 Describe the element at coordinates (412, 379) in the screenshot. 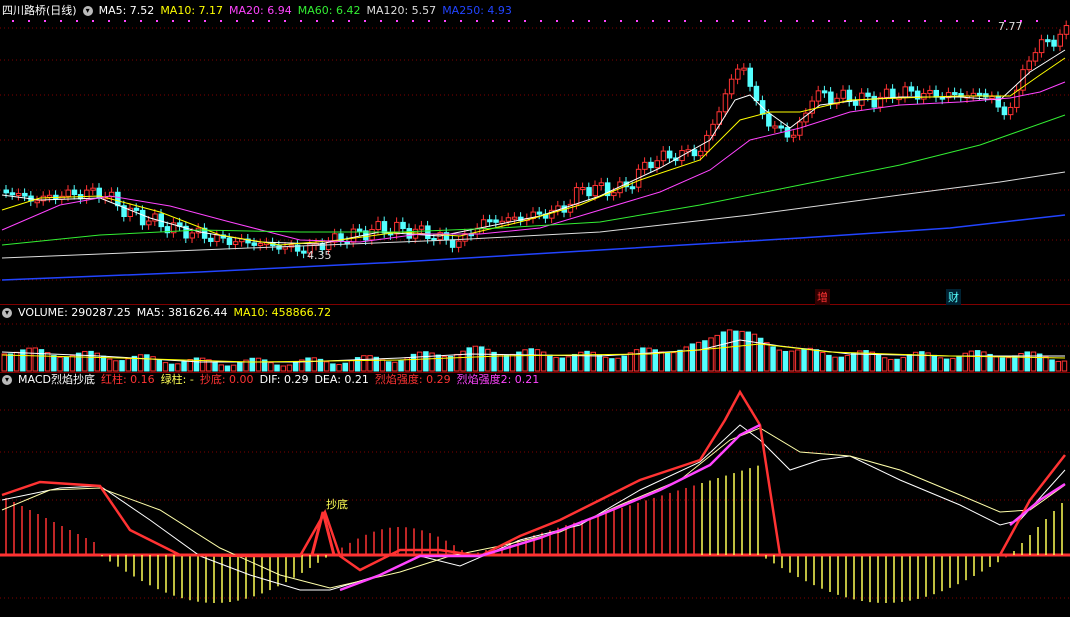

I see `flame-strength-label: 烈焰强度: 0.29` at that location.